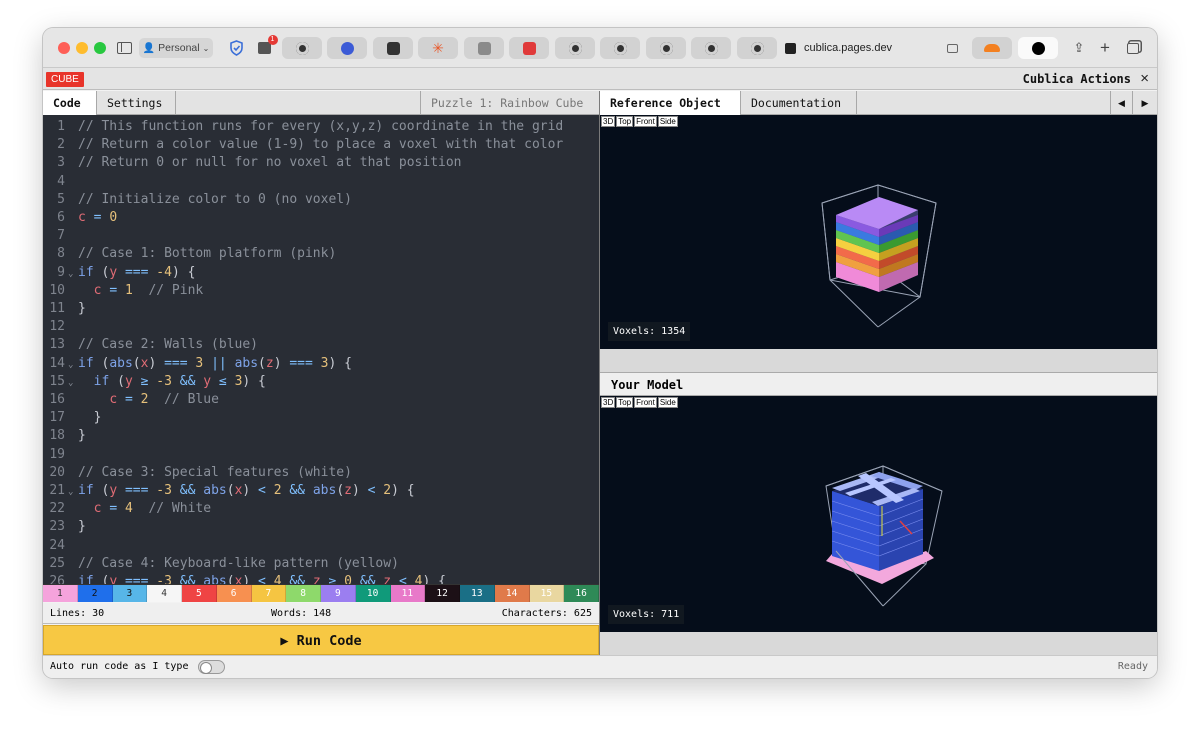 The height and width of the screenshot is (735, 1200). Describe the element at coordinates (408, 593) in the screenshot. I see `color-swatch-11: 11` at that location.